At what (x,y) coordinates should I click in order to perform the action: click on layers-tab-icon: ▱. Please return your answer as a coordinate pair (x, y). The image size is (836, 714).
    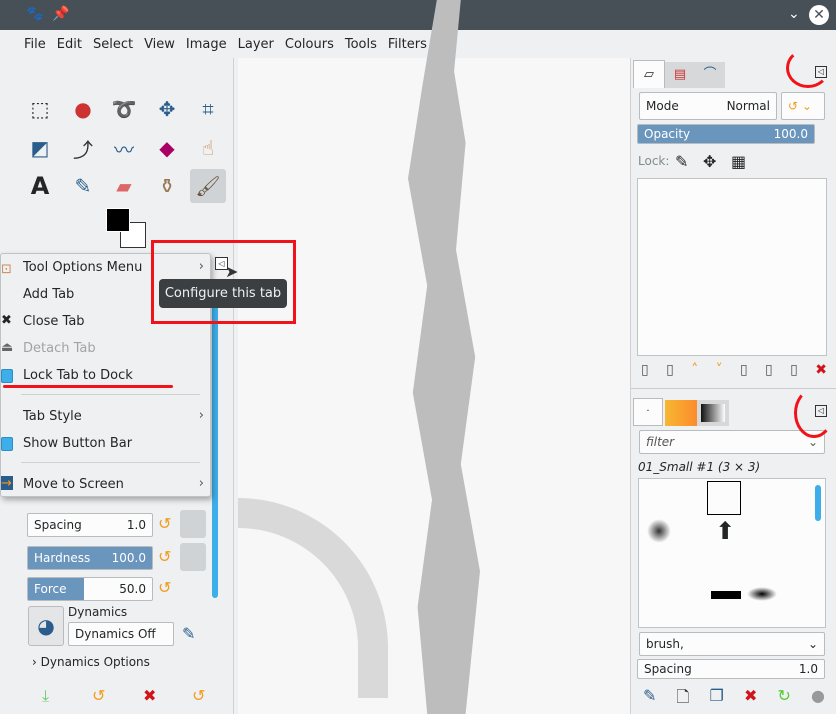
    Looking at the image, I should click on (649, 74).